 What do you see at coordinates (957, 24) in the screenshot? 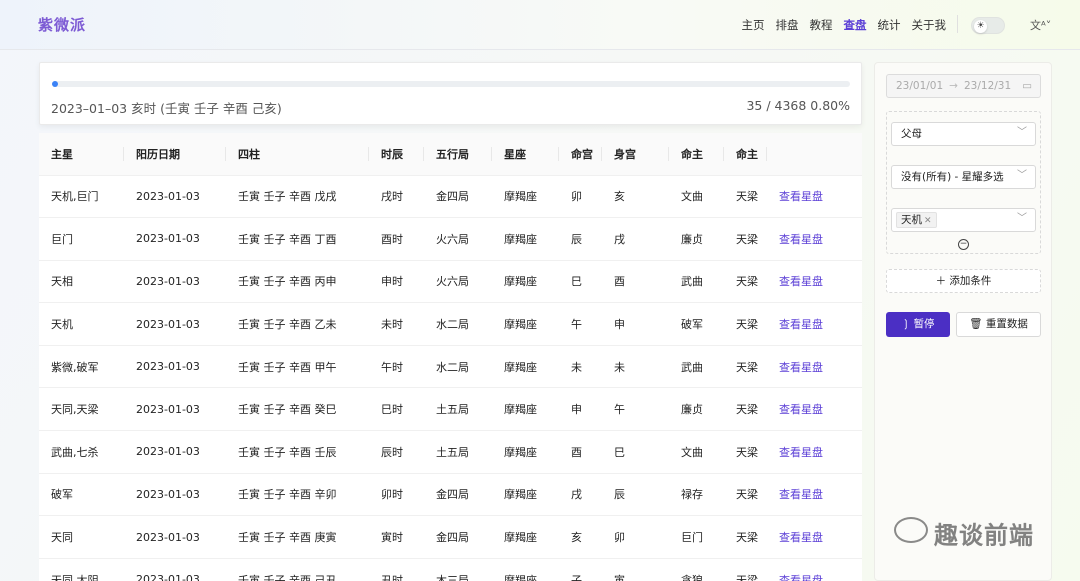
I see `nav-divider` at bounding box center [957, 24].